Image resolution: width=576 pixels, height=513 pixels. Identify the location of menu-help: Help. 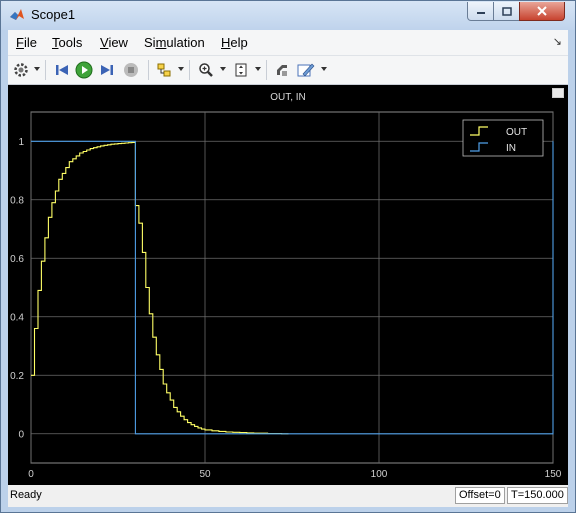
(234, 42).